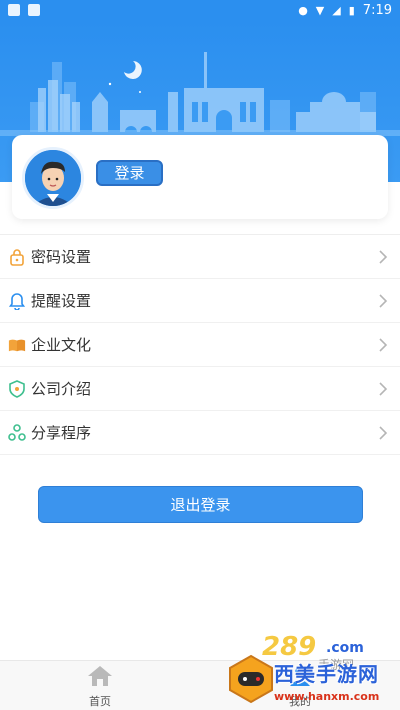 Image resolution: width=400 pixels, height=710 pixels. I want to click on menu-item-label: 密码设置, so click(61, 257).